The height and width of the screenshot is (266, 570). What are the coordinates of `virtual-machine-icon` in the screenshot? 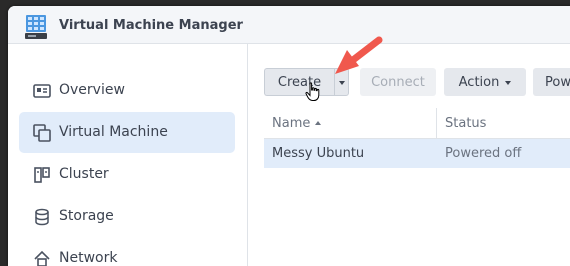 It's located at (42, 133).